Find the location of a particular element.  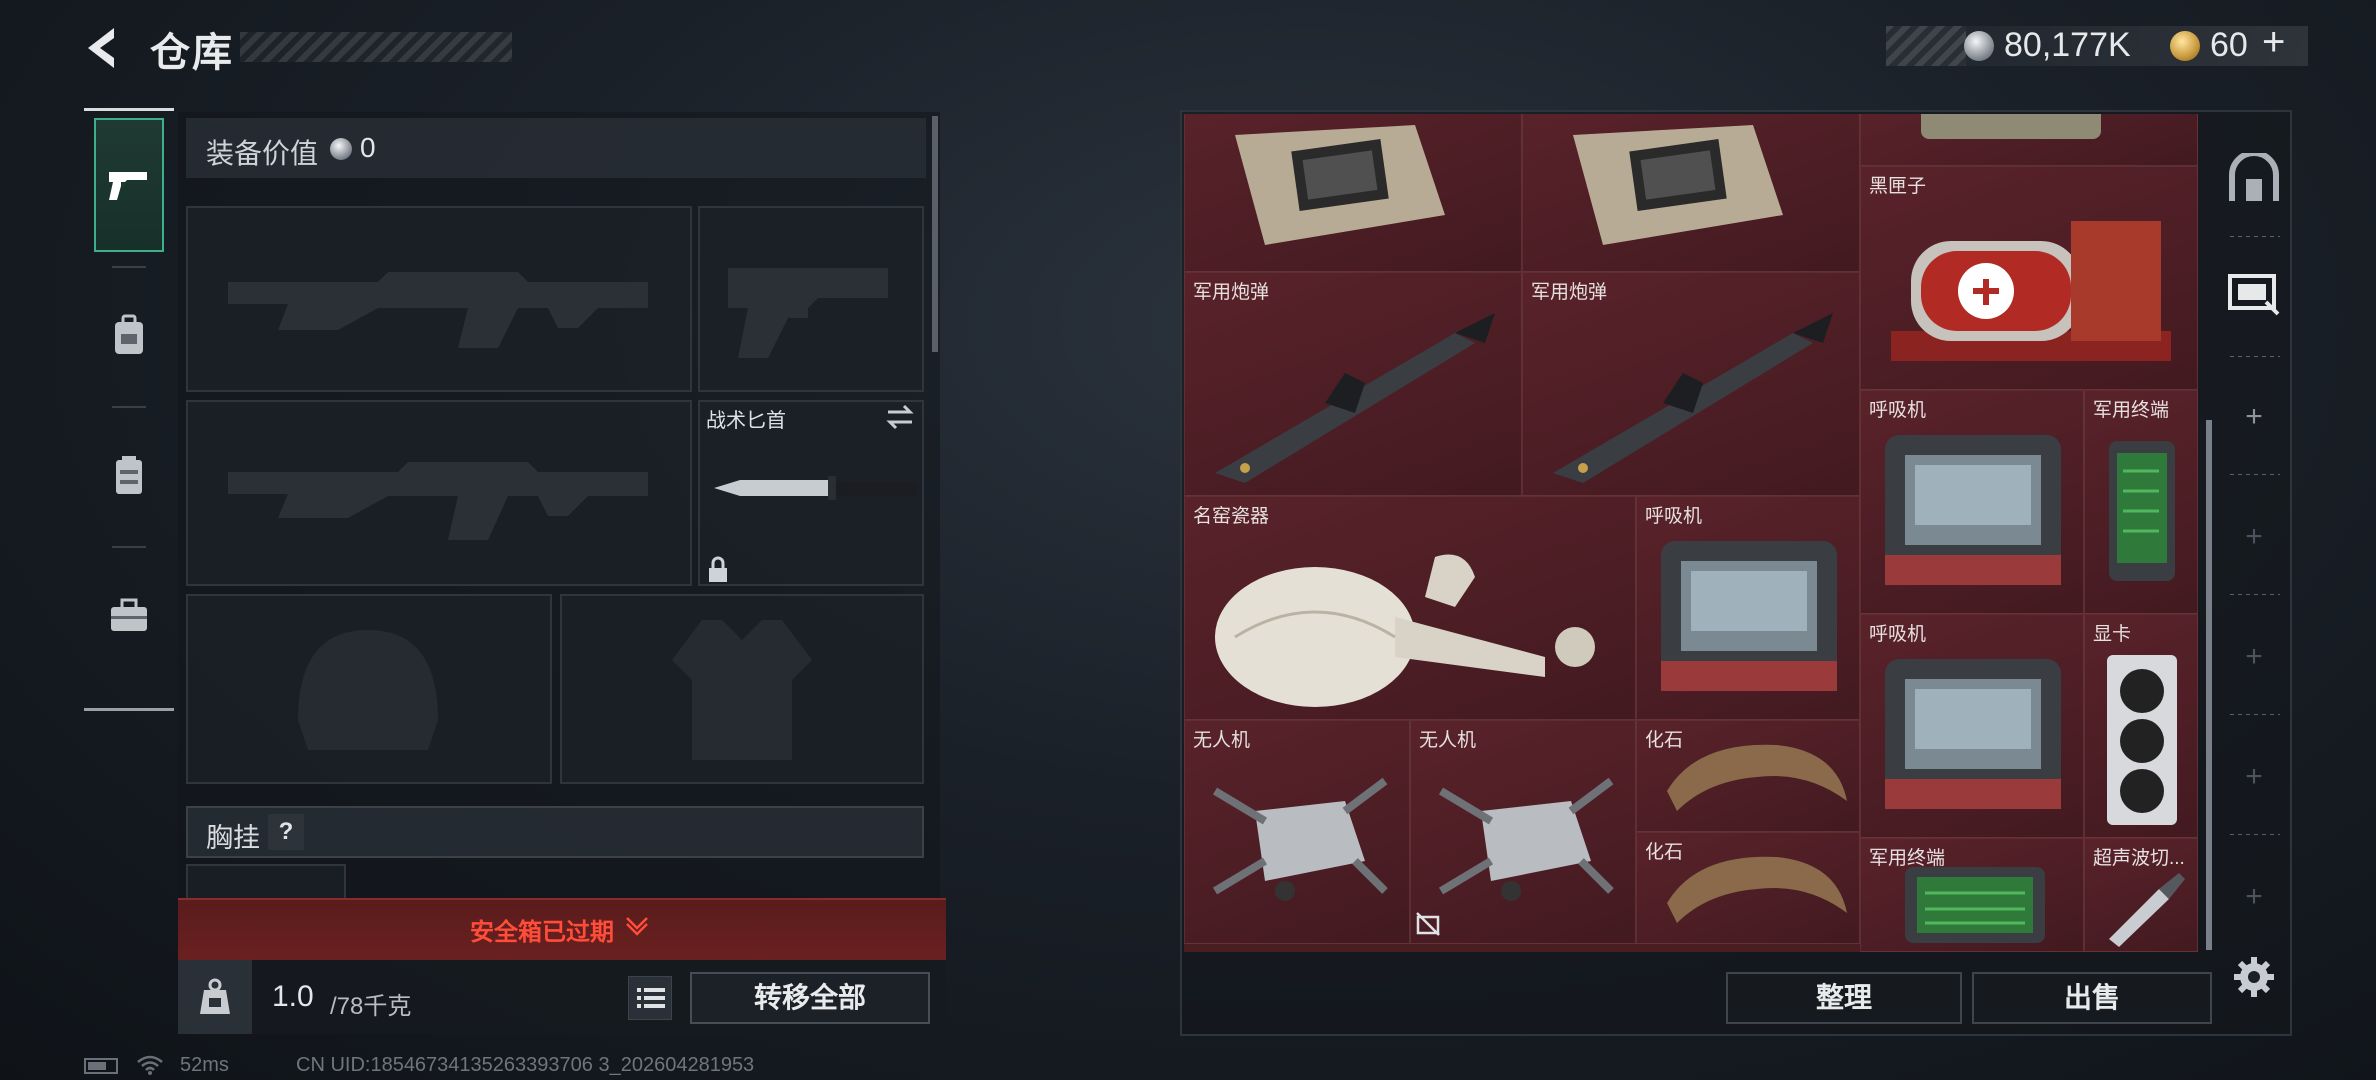

secondary-weapon-slot is located at coordinates (439, 493).